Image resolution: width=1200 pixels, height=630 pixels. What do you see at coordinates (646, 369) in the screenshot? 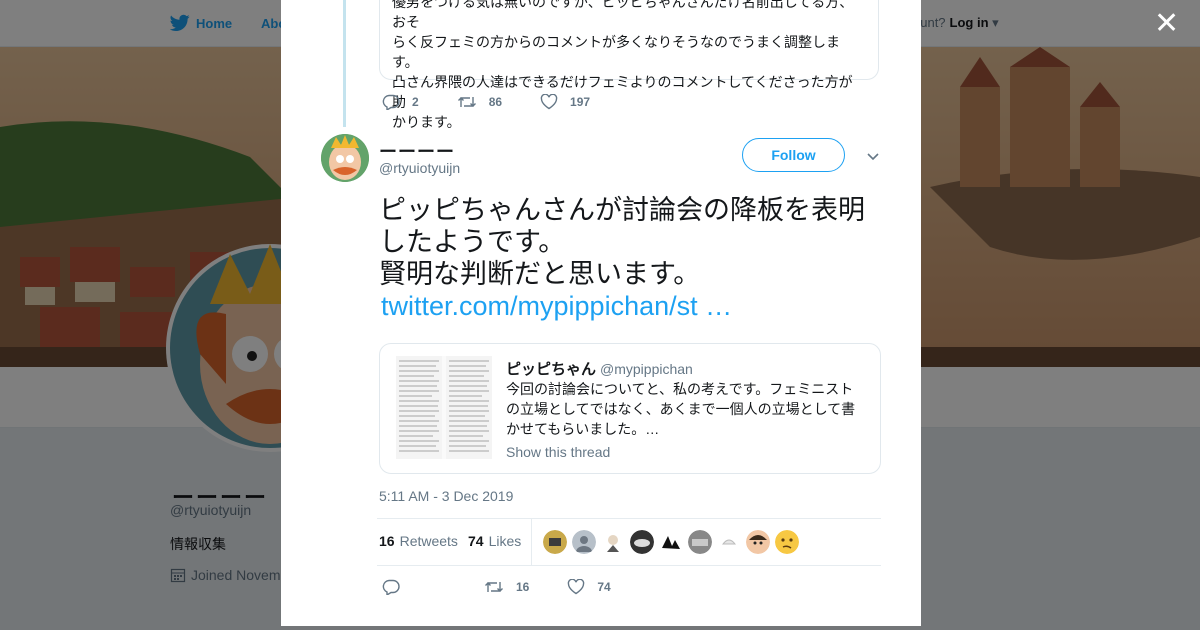
I see `quoted-author-handle: @mypippichan` at bounding box center [646, 369].